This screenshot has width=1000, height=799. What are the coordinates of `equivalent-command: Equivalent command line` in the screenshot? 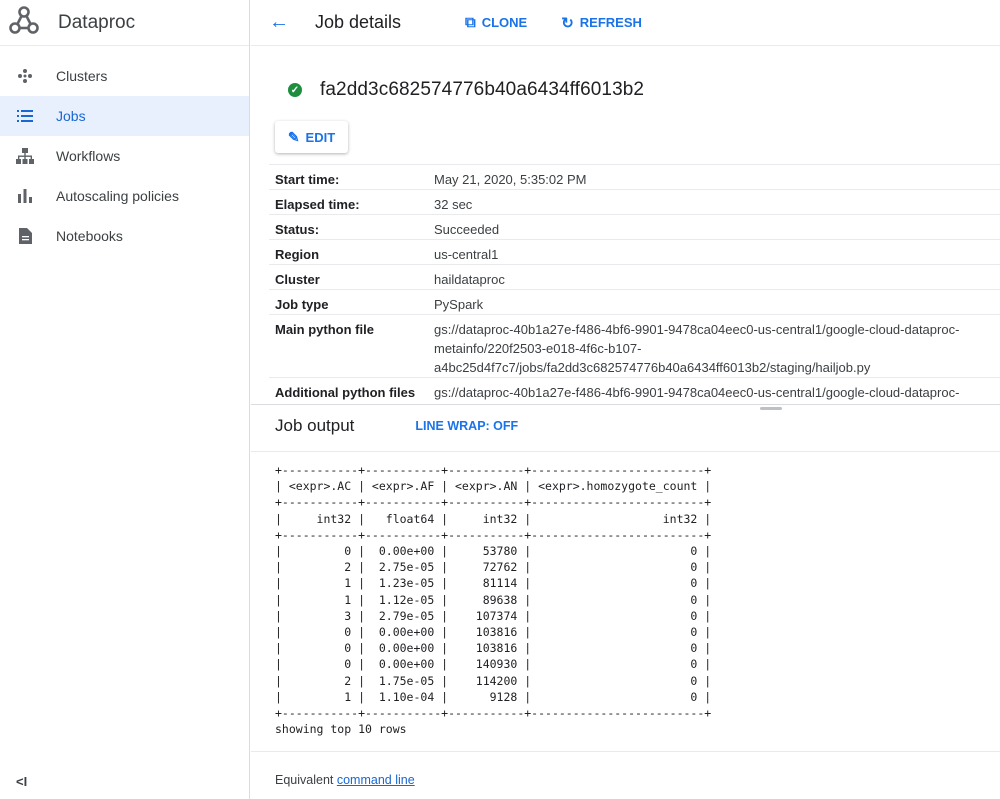 It's located at (345, 780).